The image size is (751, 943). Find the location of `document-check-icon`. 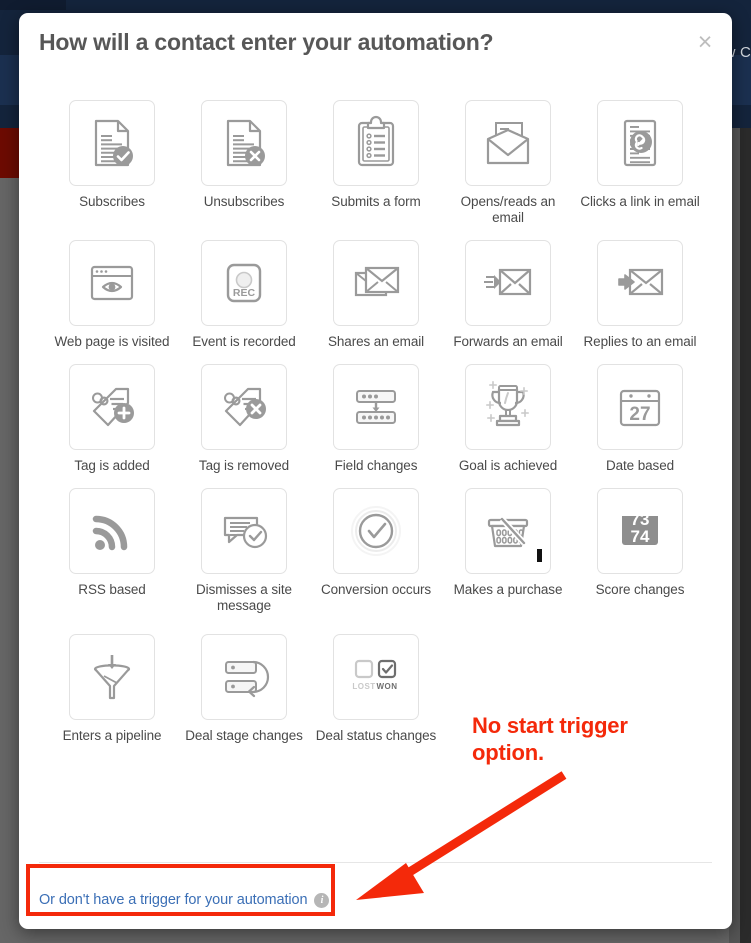

document-check-icon is located at coordinates (112, 143).